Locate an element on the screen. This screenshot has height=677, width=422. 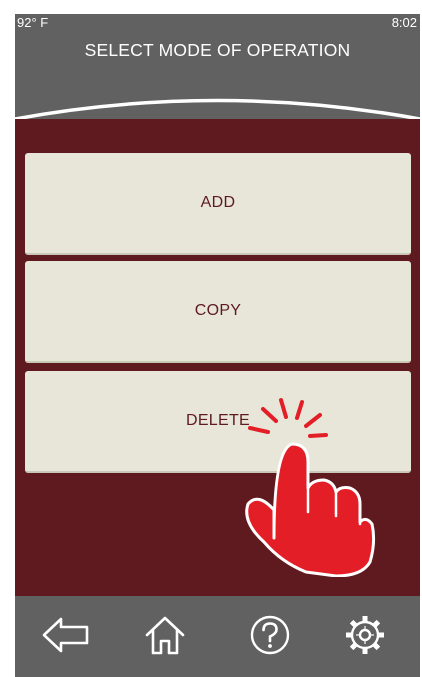
delete-button: DELETE is located at coordinates (218, 422).